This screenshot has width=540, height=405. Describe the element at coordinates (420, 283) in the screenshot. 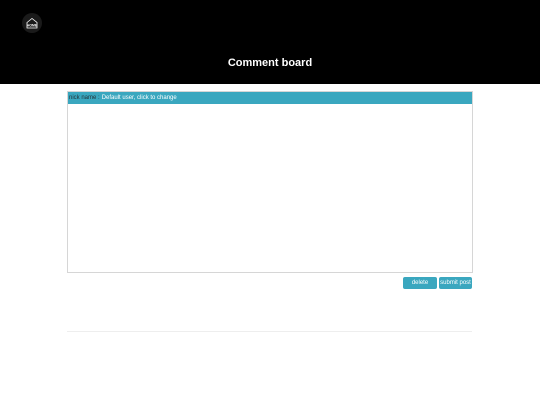

I see `delete-button: delete` at that location.